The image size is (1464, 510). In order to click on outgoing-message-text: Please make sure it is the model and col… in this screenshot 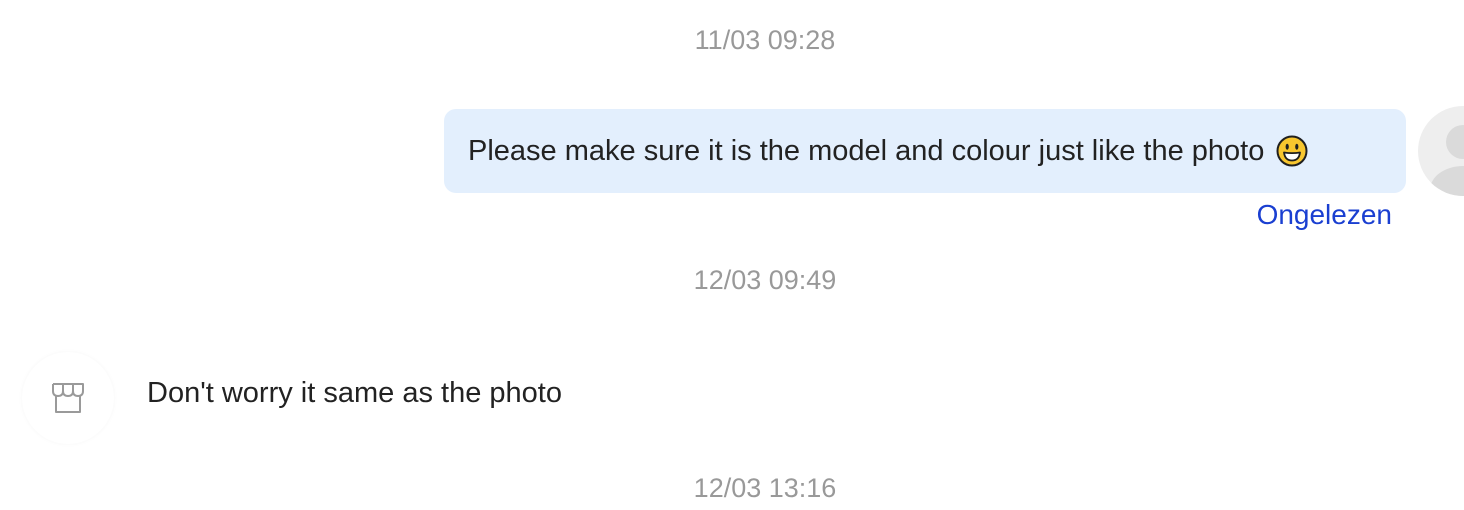, I will do `click(866, 150)`.